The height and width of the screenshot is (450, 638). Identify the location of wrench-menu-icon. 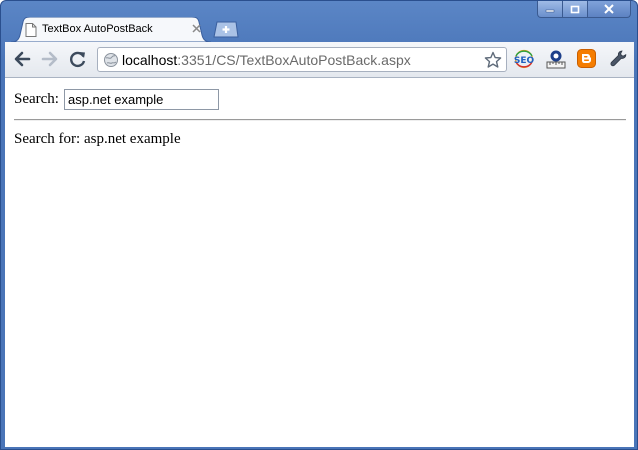
(618, 58).